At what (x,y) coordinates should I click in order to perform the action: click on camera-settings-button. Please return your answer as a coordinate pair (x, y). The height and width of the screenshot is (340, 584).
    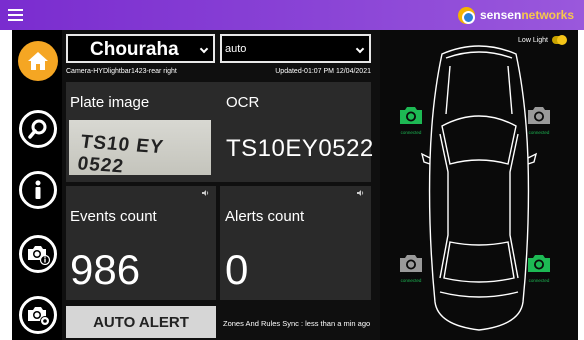
    Looking at the image, I should click on (38, 315).